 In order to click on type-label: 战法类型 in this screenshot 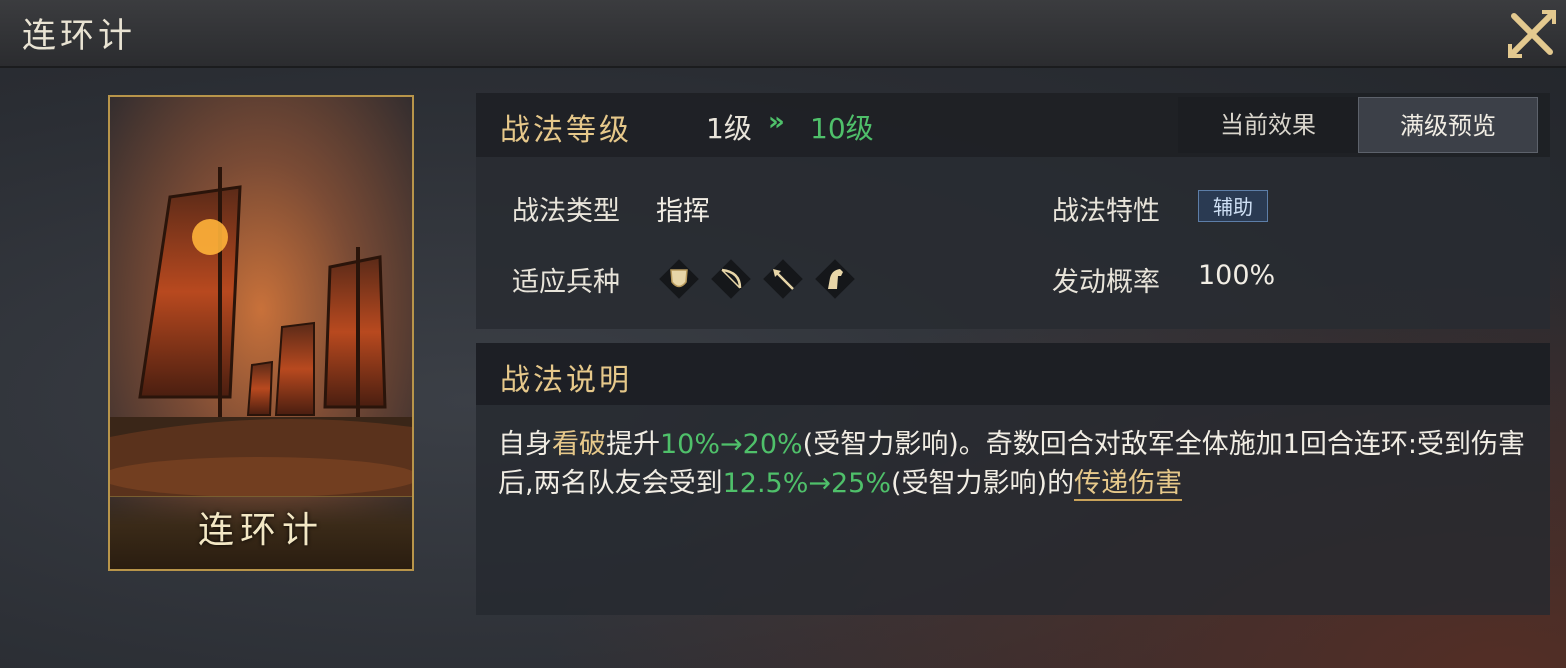, I will do `click(566, 211)`.